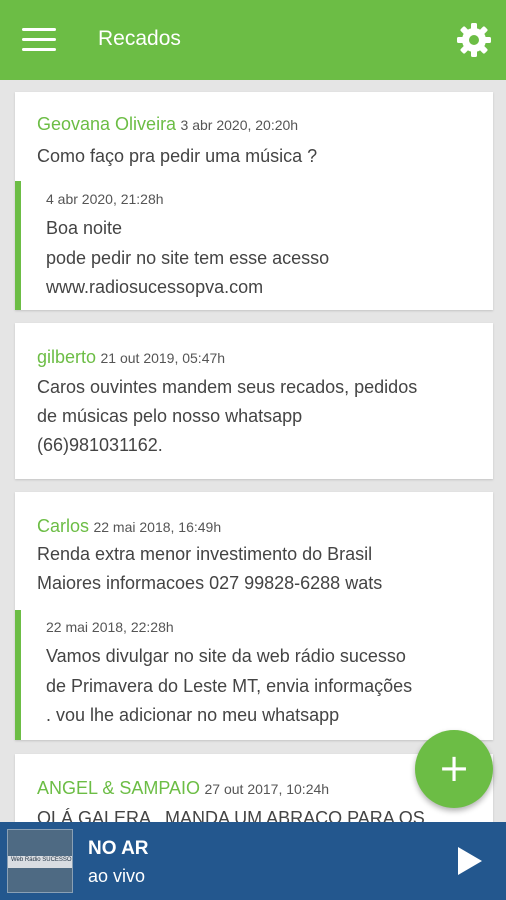 Image resolution: width=506 pixels, height=900 pixels. Describe the element at coordinates (139, 38) in the screenshot. I see `page-title: Recados` at that location.